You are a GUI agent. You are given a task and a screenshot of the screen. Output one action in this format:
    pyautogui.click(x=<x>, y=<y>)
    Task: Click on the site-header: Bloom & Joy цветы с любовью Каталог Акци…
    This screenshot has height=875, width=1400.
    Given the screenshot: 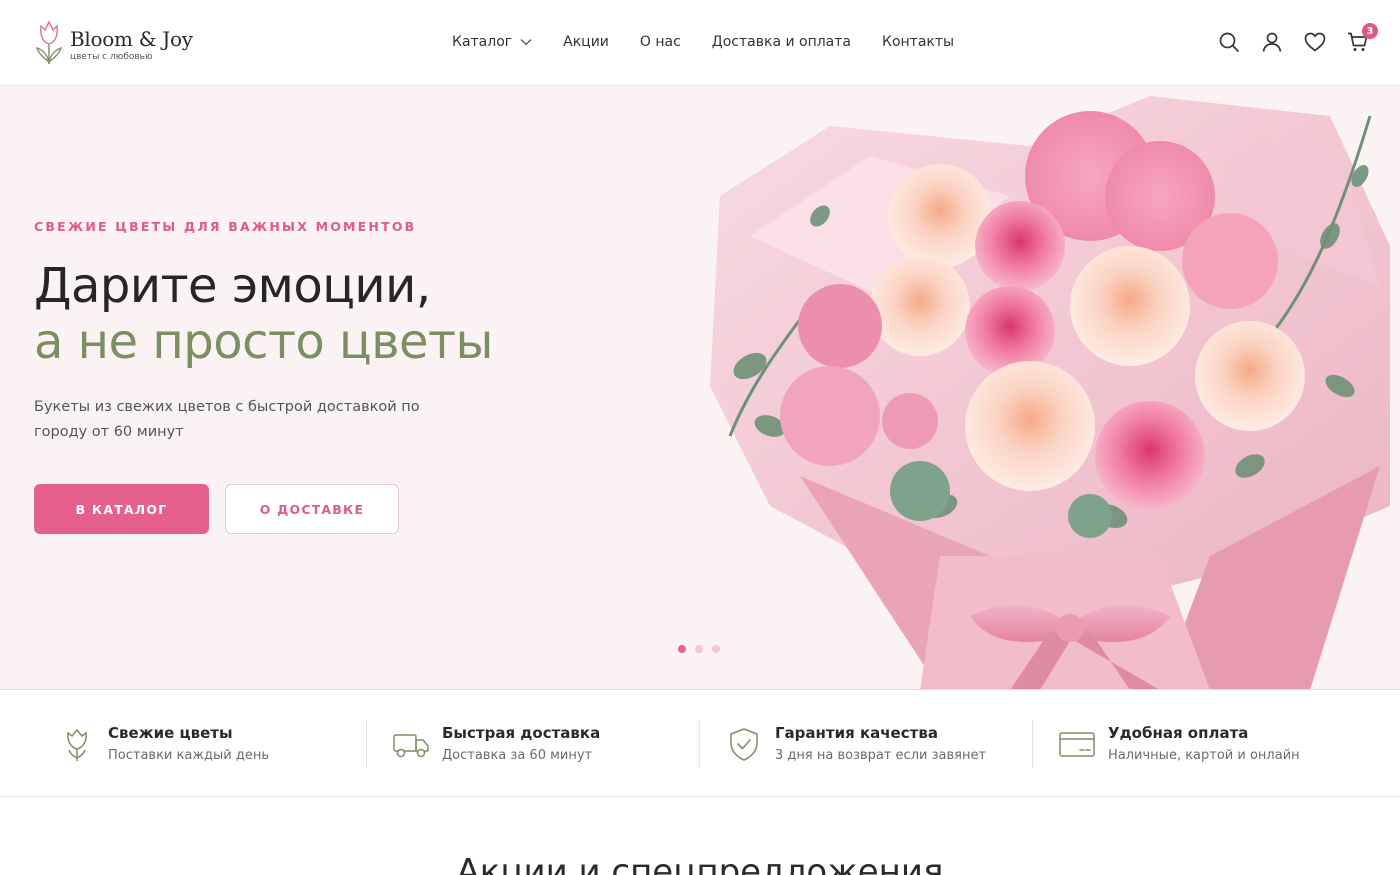 What is the action you would take?
    pyautogui.click(x=700, y=43)
    